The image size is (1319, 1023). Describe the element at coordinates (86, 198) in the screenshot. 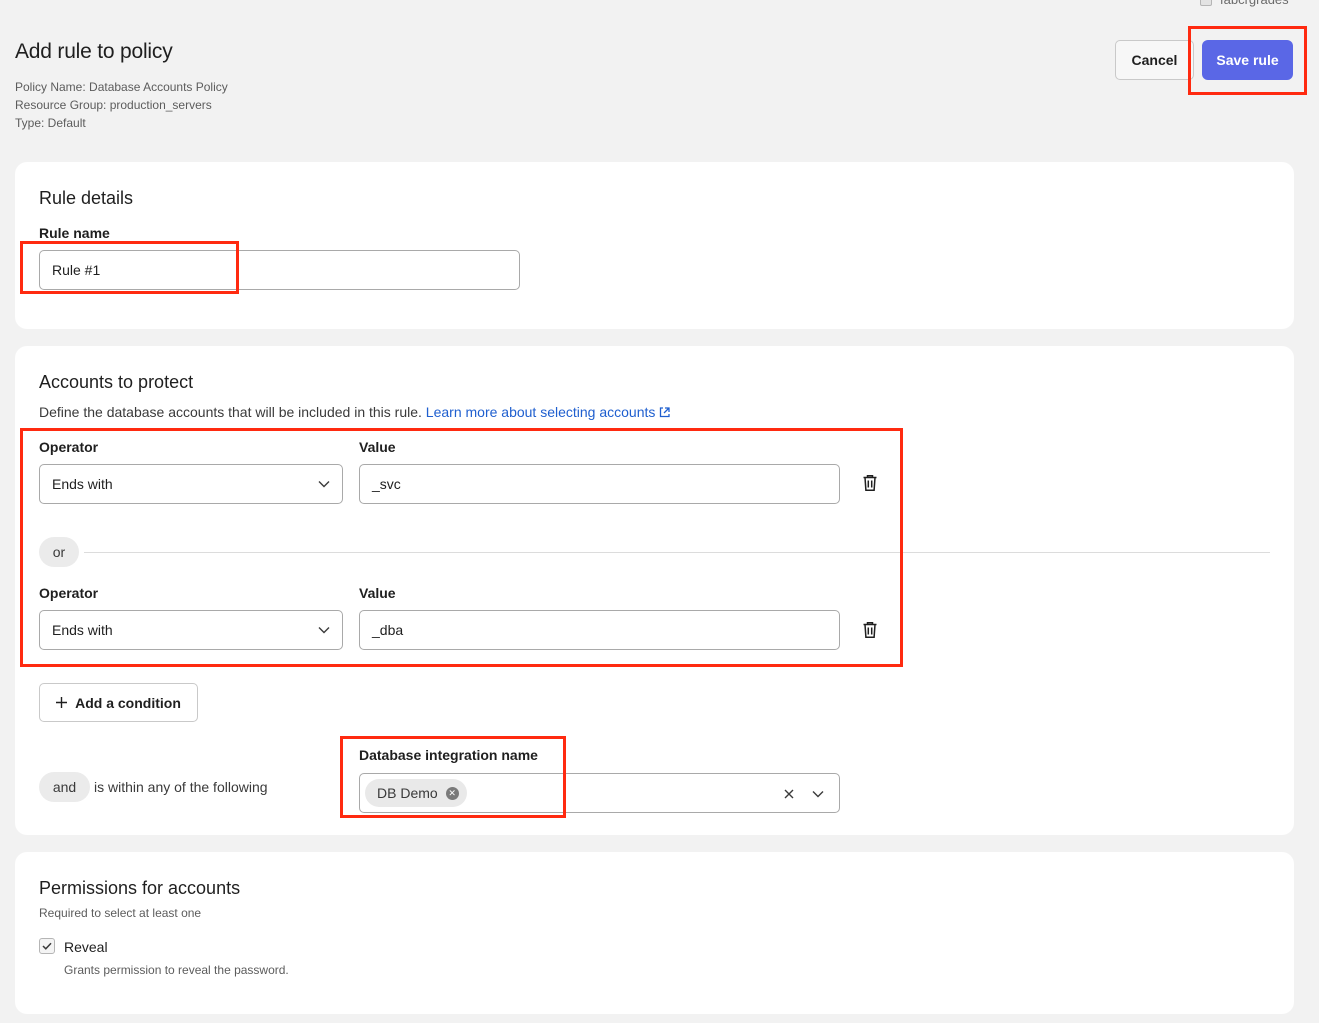

I see `rule-details-title: Rule details` at that location.